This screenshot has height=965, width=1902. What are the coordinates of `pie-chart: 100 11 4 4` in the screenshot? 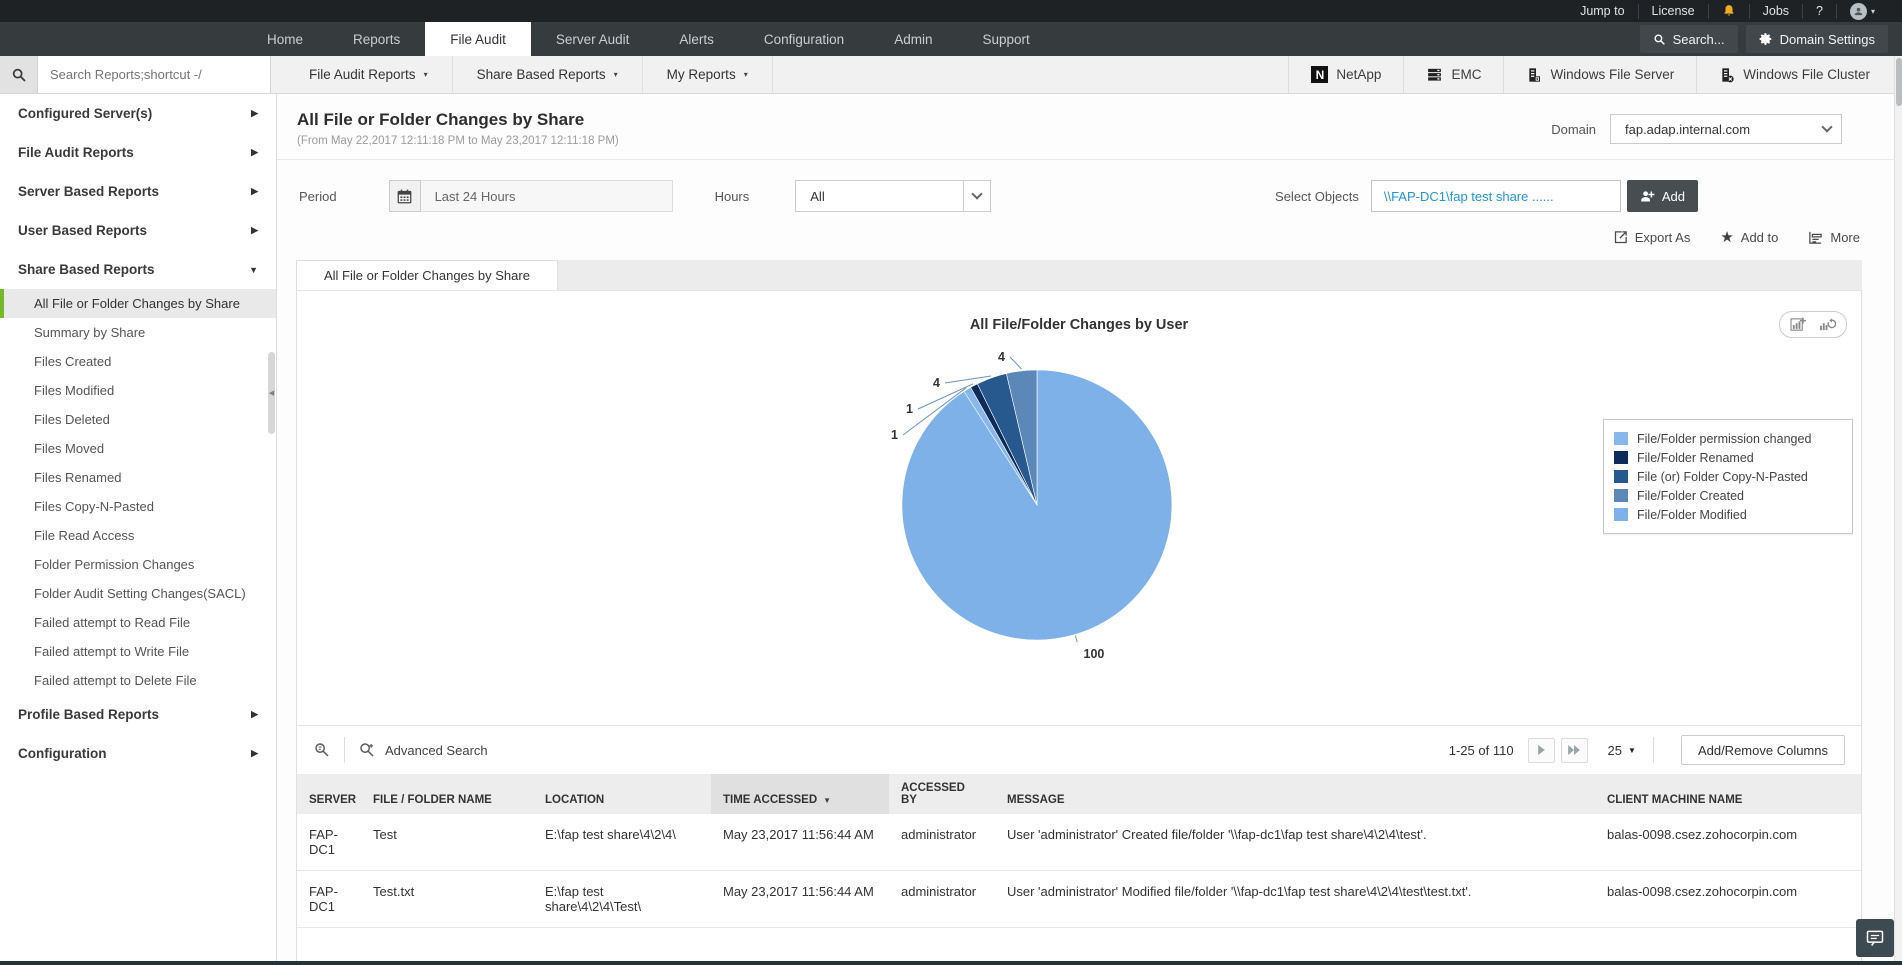 It's located at (1037, 505).